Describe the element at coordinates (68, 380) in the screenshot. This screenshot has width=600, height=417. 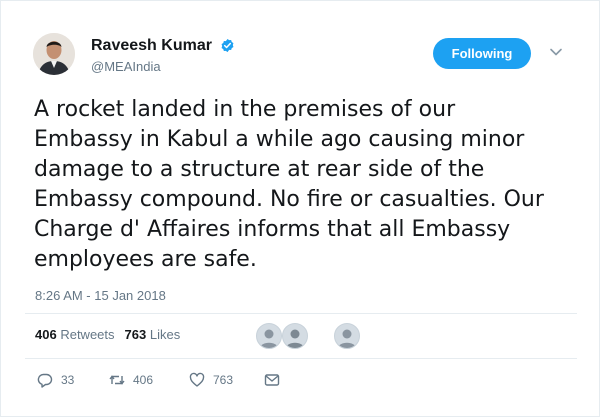
I see `reply-count: 33` at that location.